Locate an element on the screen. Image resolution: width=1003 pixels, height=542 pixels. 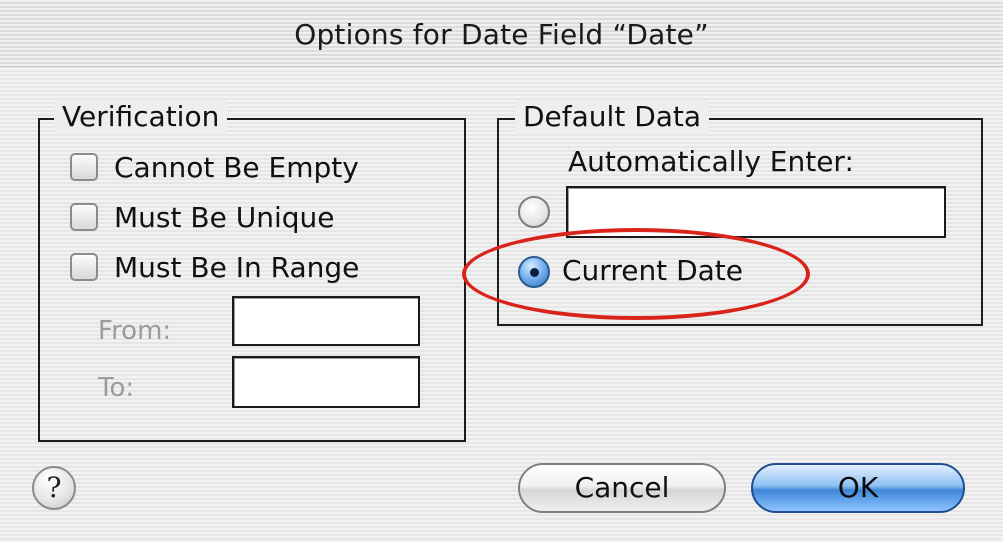
dialog-title-bar: Options for Date Field “Date” is located at coordinates (501, 33).